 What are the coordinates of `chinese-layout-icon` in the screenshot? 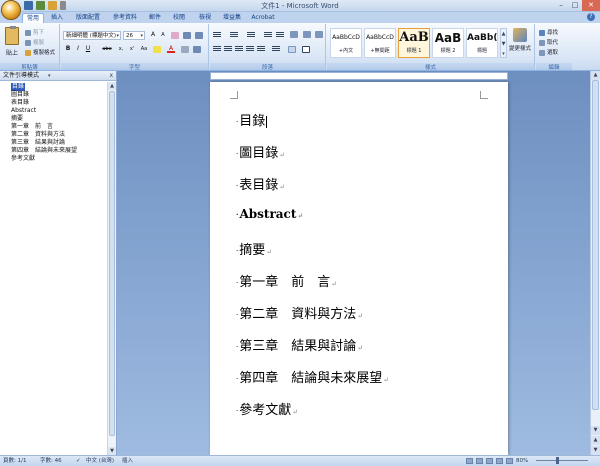 It's located at (294, 34).